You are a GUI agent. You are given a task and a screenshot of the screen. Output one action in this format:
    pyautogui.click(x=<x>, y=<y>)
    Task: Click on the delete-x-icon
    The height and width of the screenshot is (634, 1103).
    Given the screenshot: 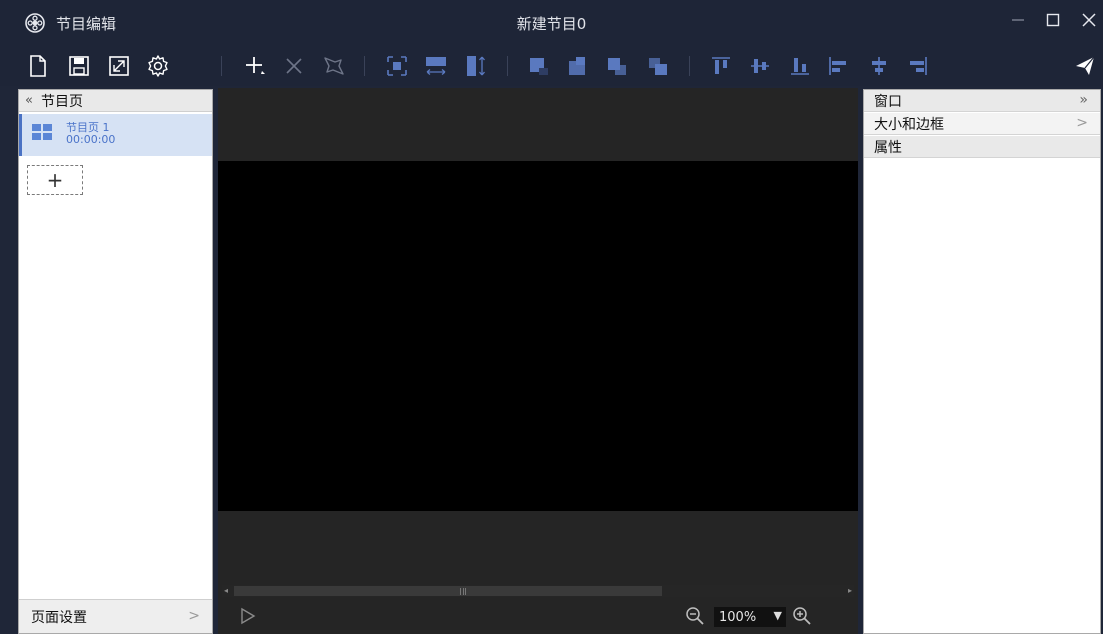 What is the action you would take?
    pyautogui.click(x=294, y=66)
    